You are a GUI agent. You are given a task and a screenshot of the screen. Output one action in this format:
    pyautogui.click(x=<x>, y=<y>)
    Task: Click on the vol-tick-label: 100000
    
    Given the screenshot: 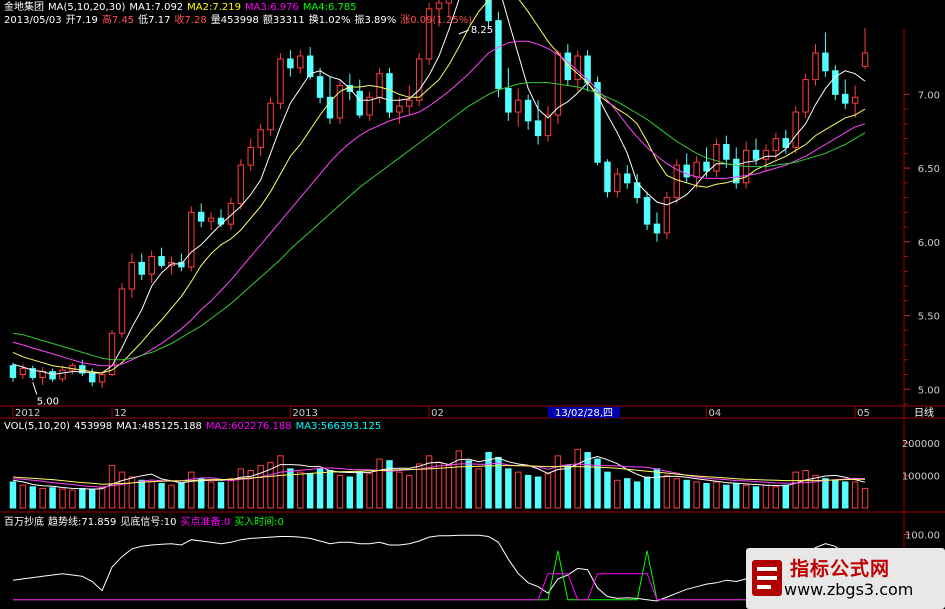 What is the action you would take?
    pyautogui.click(x=921, y=476)
    